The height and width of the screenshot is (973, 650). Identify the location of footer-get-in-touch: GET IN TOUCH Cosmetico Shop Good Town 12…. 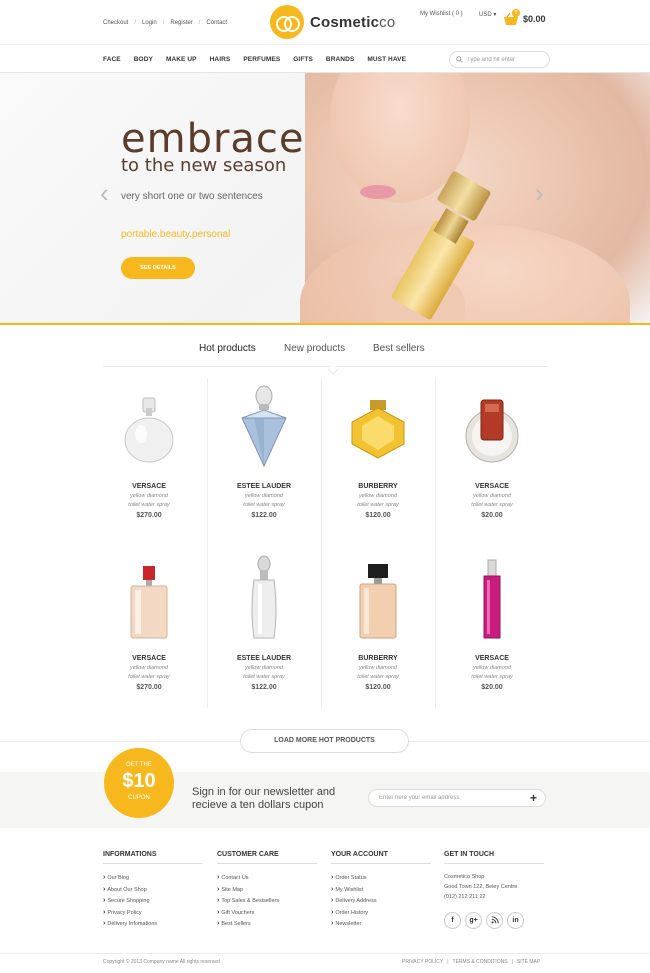
(494, 890).